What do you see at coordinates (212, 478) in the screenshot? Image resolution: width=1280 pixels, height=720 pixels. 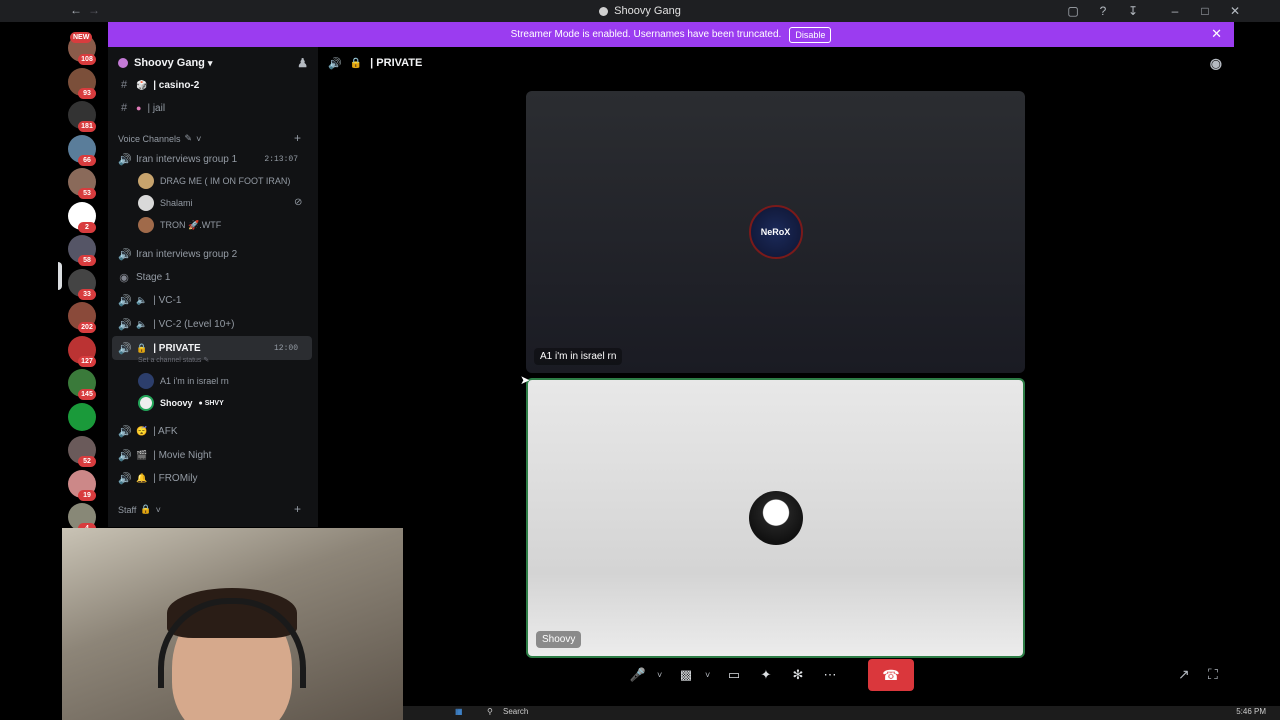 I see `voice-channel-fromily: 🔊 🔔 | FROMily` at bounding box center [212, 478].